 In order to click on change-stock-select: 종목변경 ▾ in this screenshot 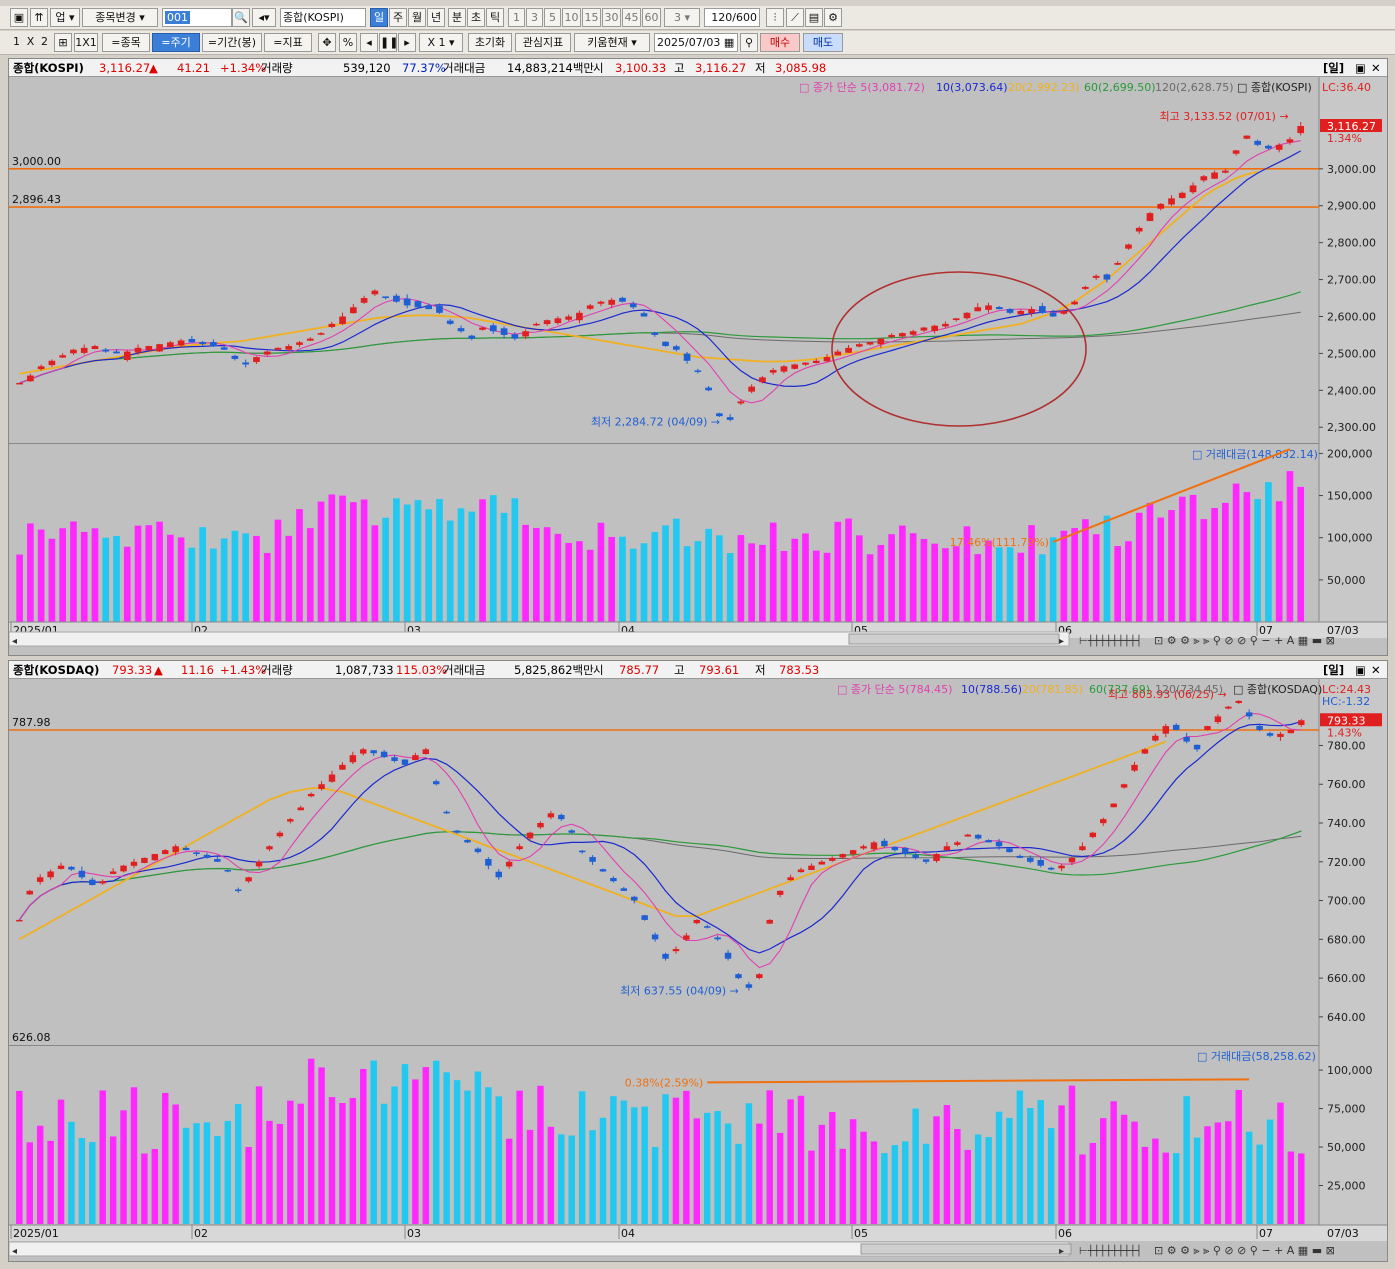, I will do `click(120, 17)`.